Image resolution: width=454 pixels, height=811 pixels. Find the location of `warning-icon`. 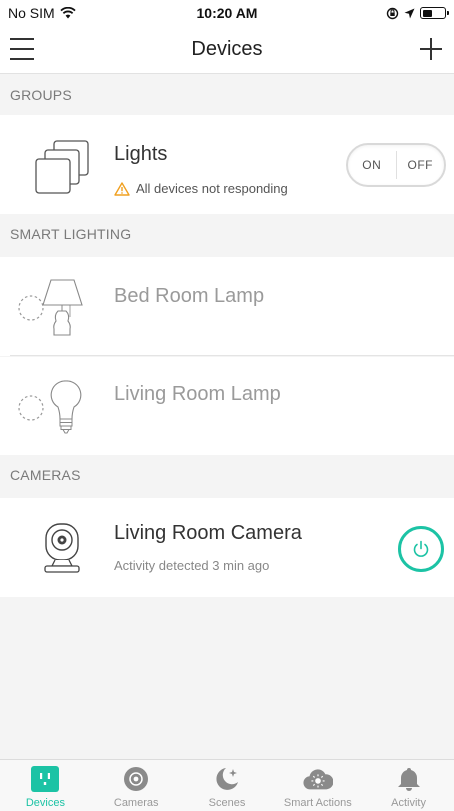

warning-icon is located at coordinates (122, 188).